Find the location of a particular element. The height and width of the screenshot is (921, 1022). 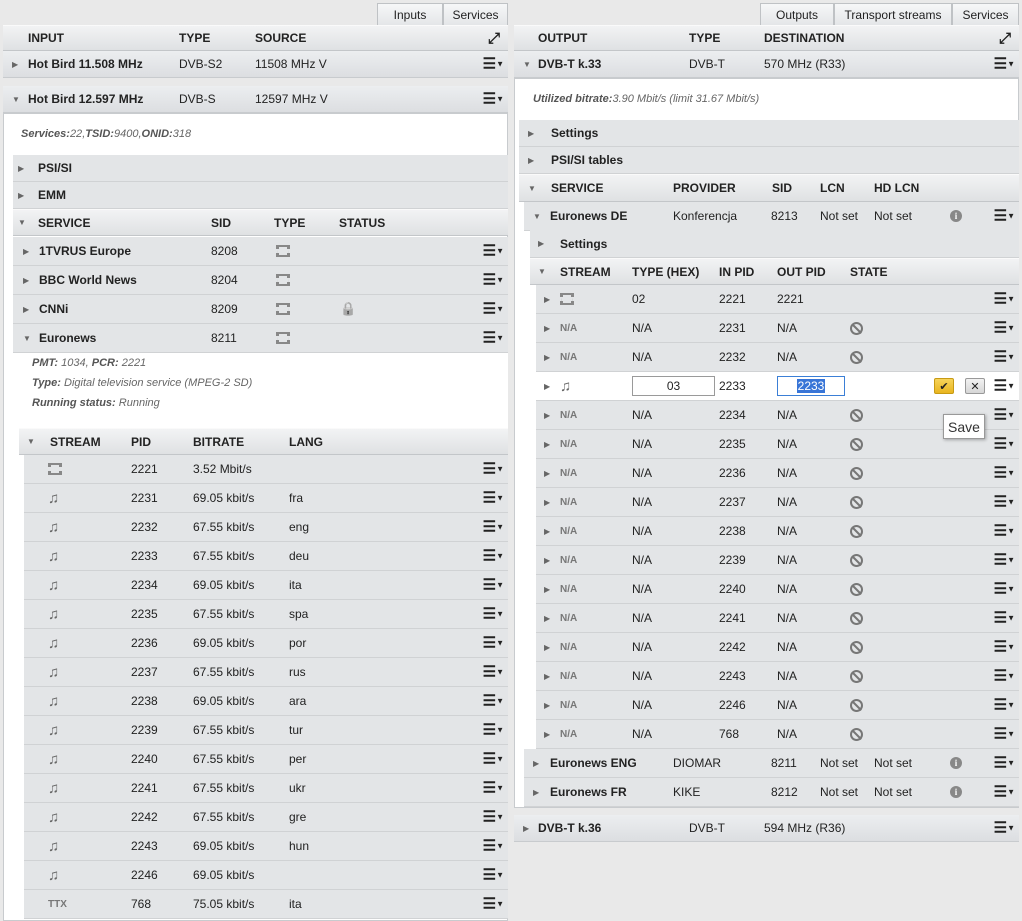

stream-row: ♫ 2246 69.05 kbit/s ☰▼ is located at coordinates (266, 875).